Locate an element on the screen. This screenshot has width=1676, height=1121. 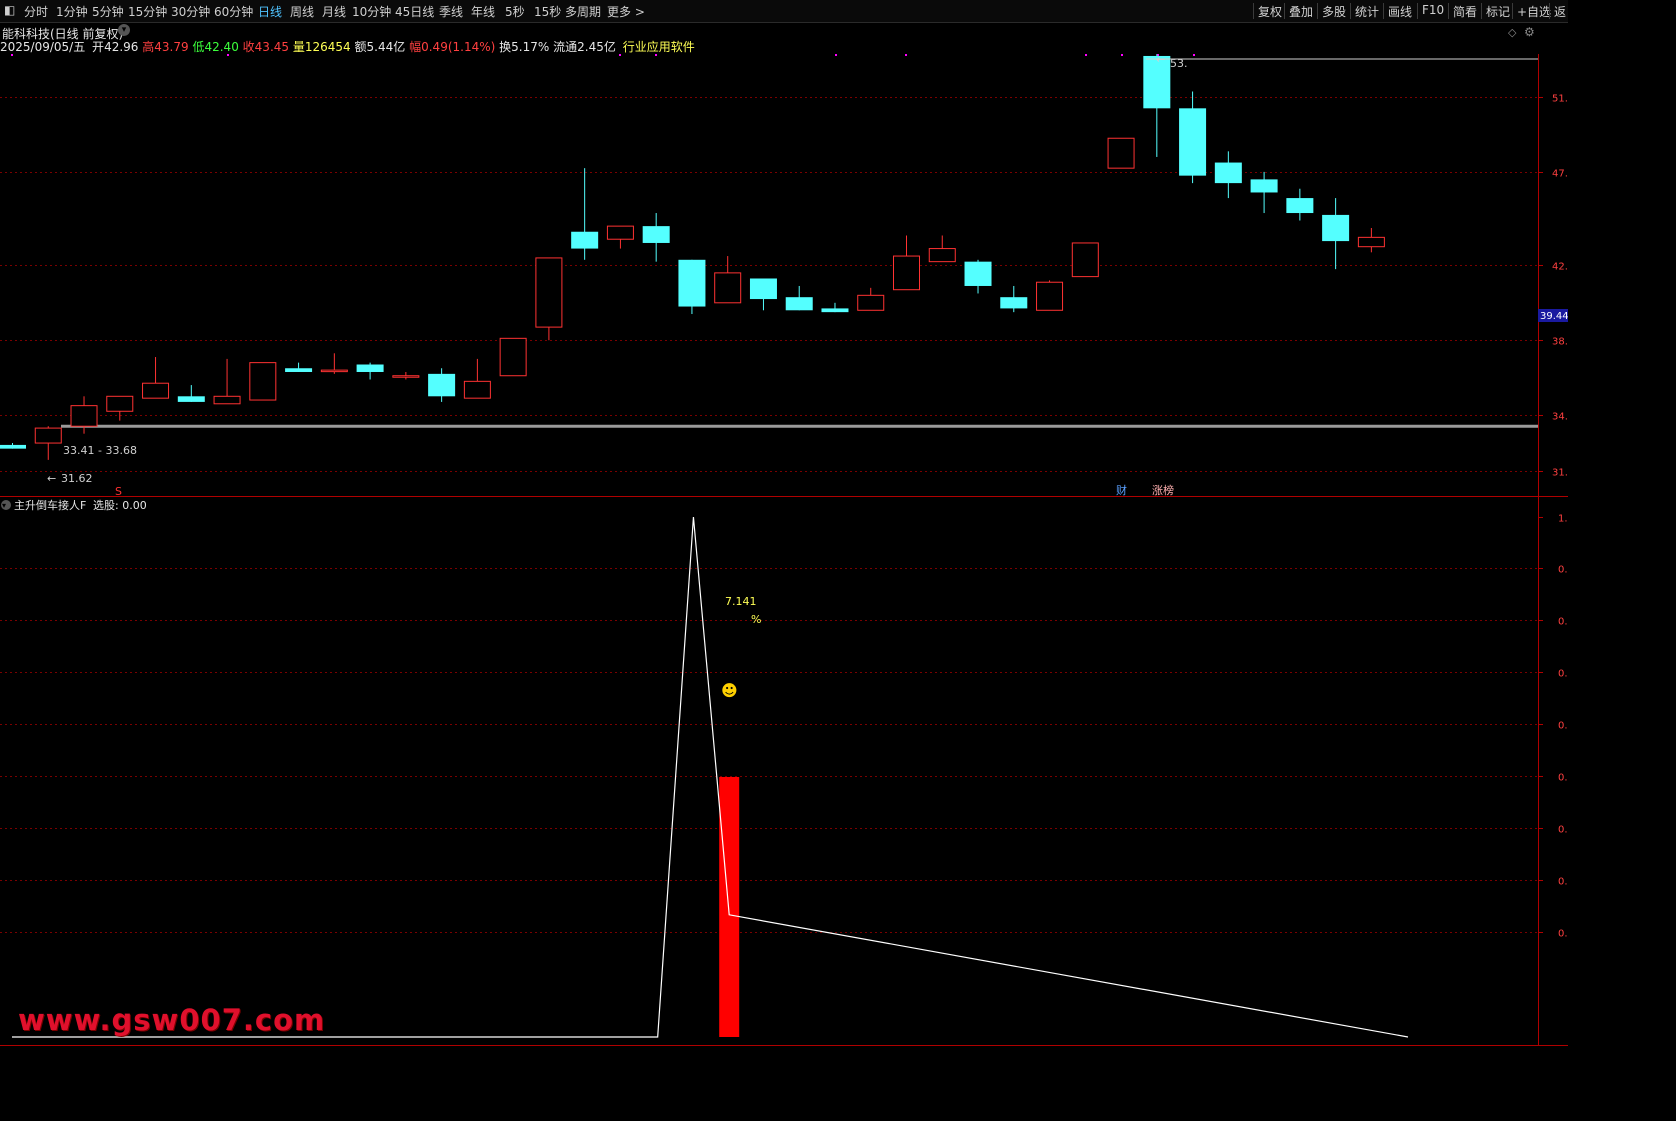
zhangbang-marker: 涨榜 is located at coordinates (1163, 490).